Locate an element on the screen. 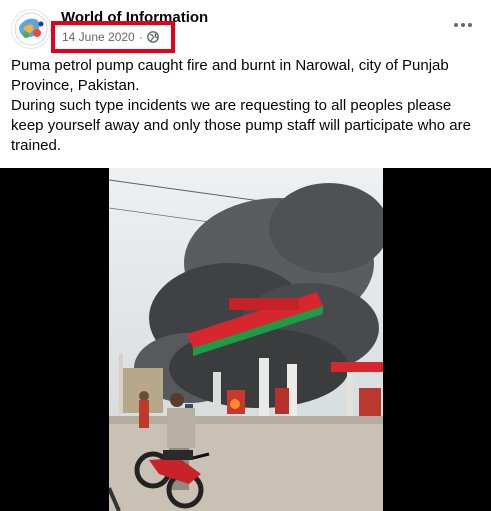 The height and width of the screenshot is (511, 491). page-avatar is located at coordinates (31, 29).